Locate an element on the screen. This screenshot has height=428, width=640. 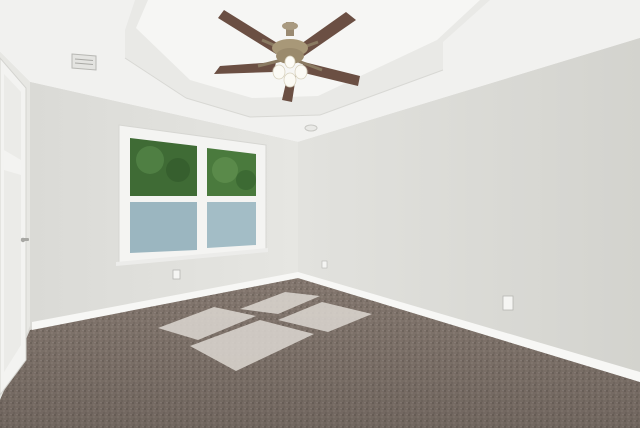
ceiling-vent is located at coordinates (84, 62).